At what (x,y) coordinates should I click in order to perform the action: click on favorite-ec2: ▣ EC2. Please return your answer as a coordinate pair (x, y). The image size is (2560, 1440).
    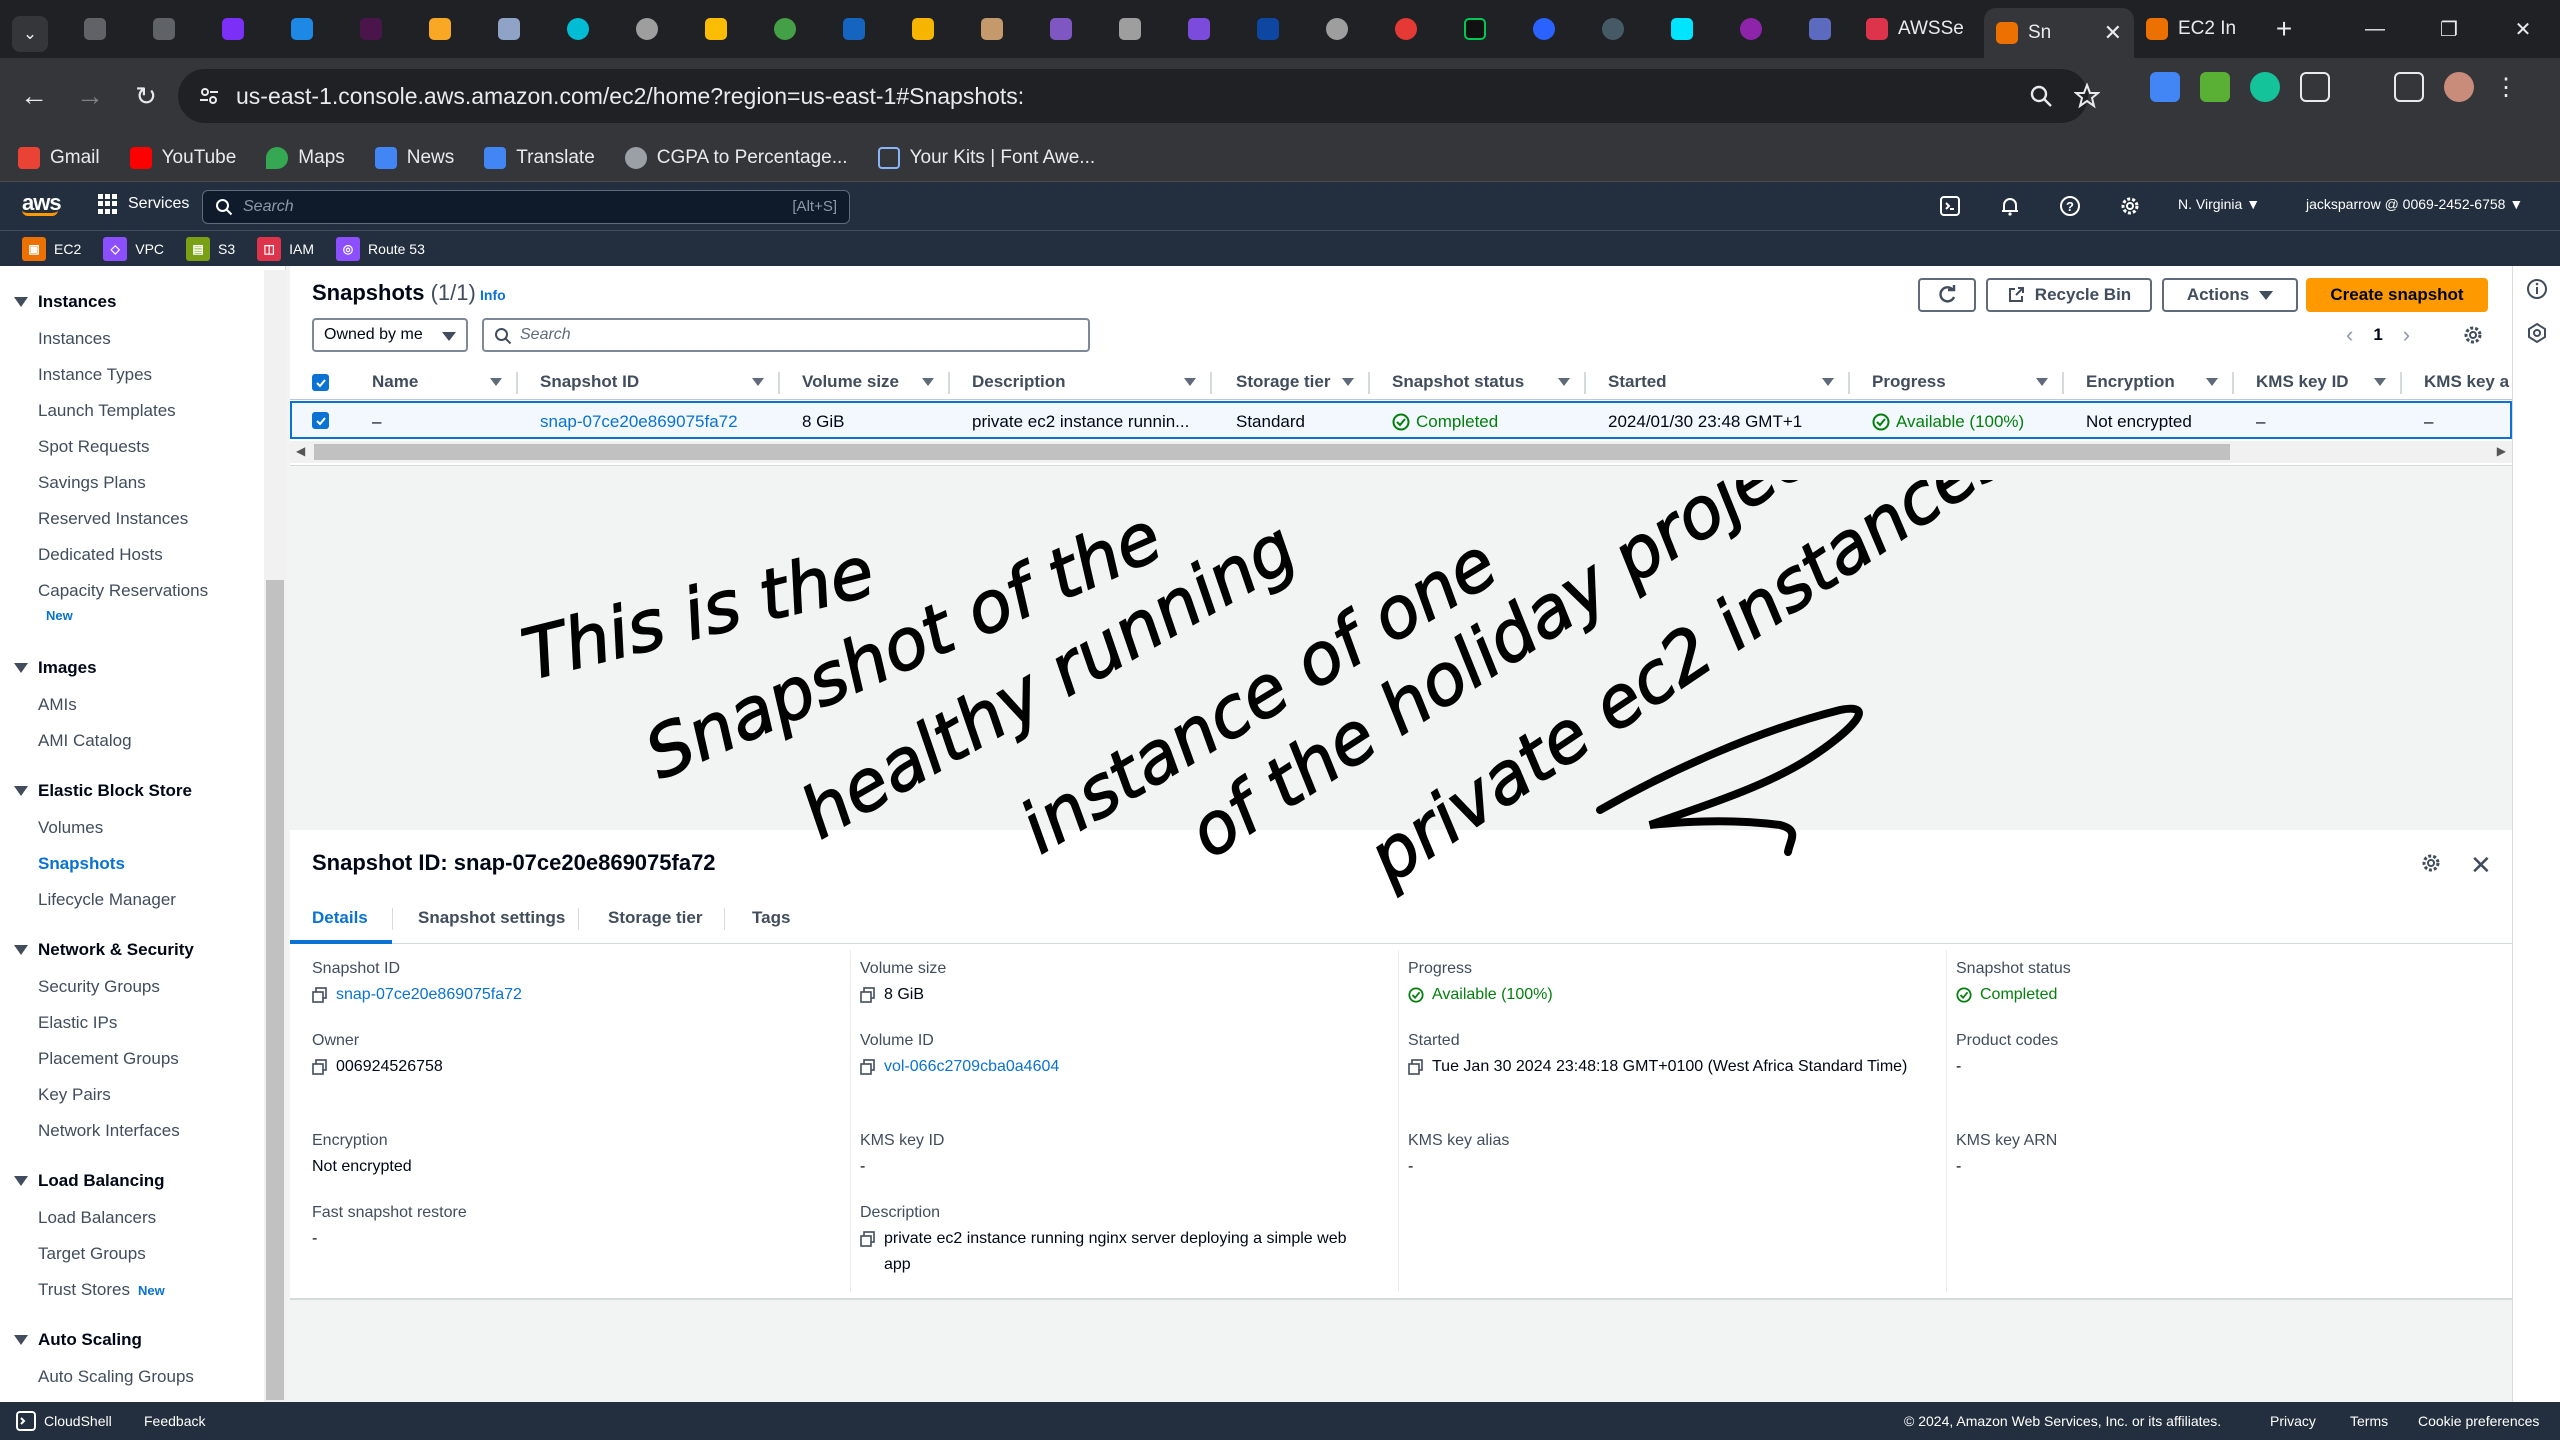
    Looking at the image, I should click on (51, 248).